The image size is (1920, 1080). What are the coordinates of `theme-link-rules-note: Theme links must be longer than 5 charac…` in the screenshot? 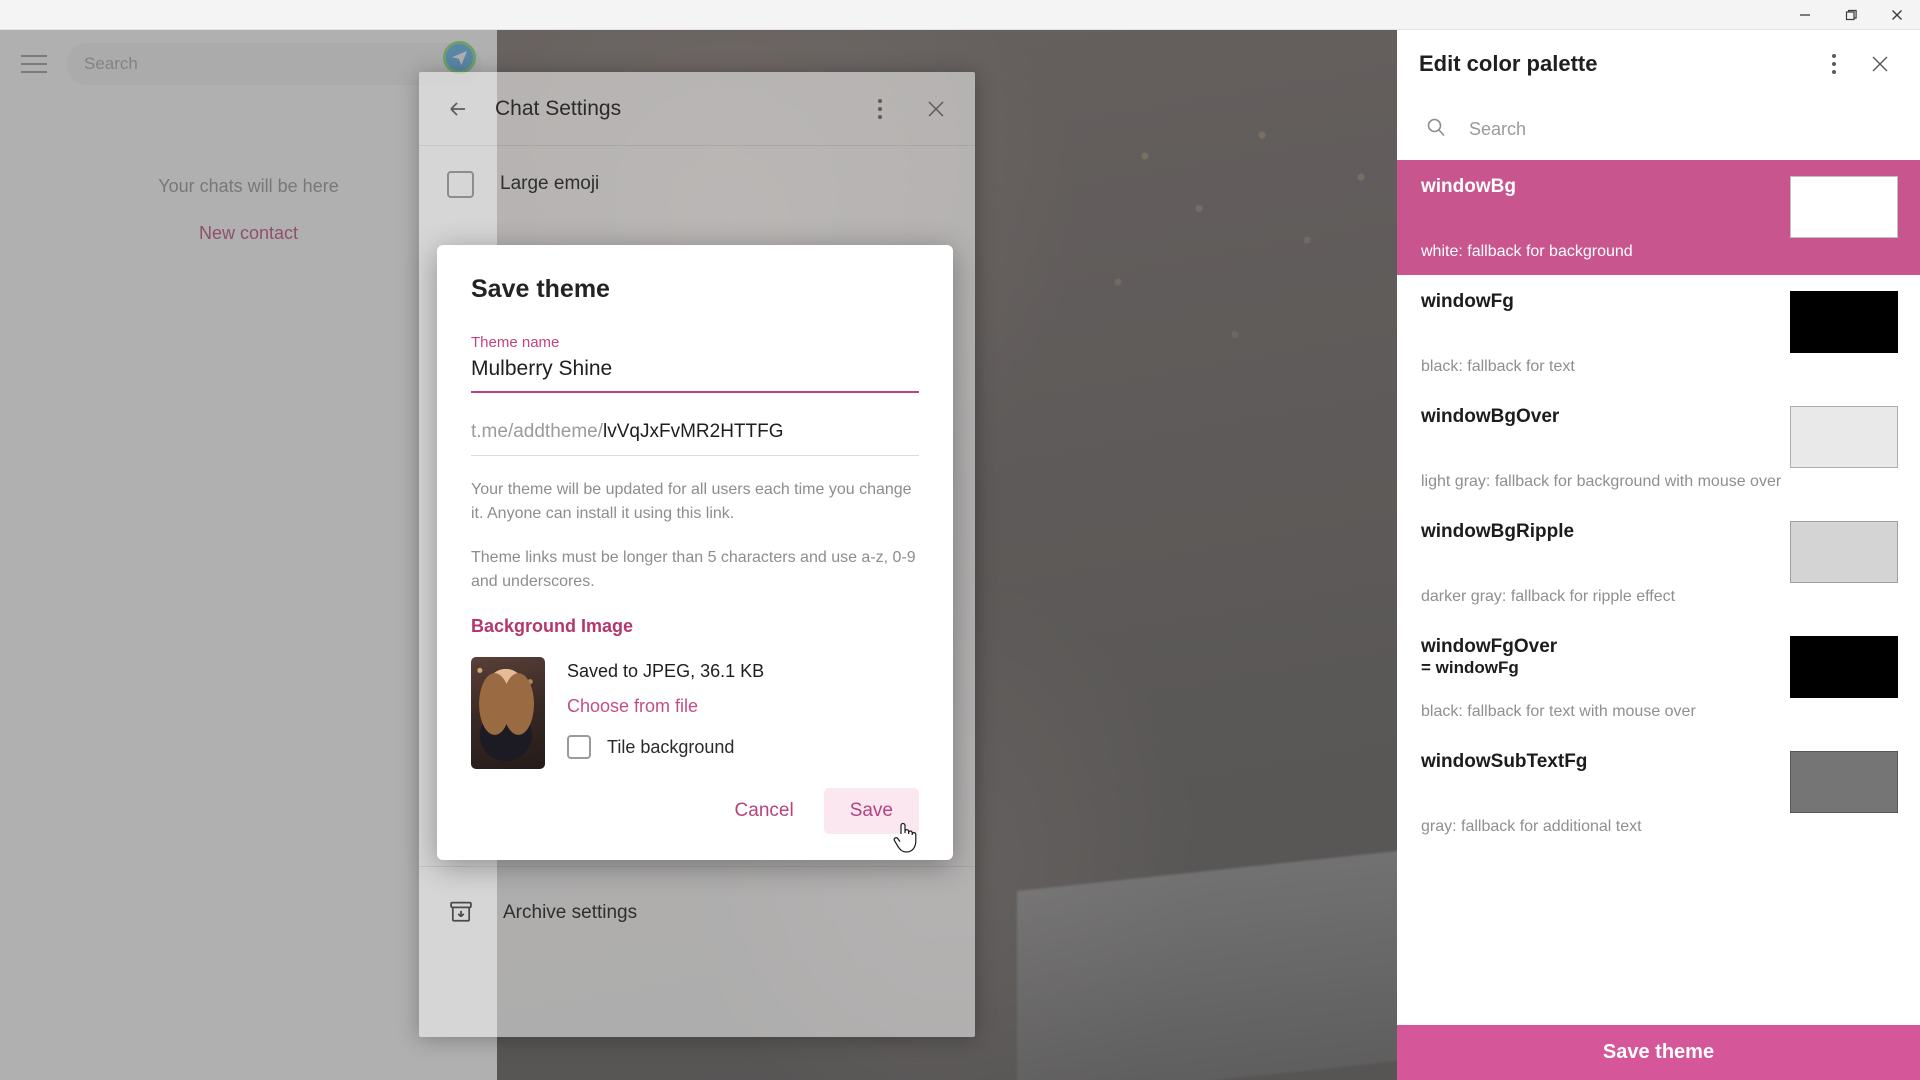 It's located at (693, 569).